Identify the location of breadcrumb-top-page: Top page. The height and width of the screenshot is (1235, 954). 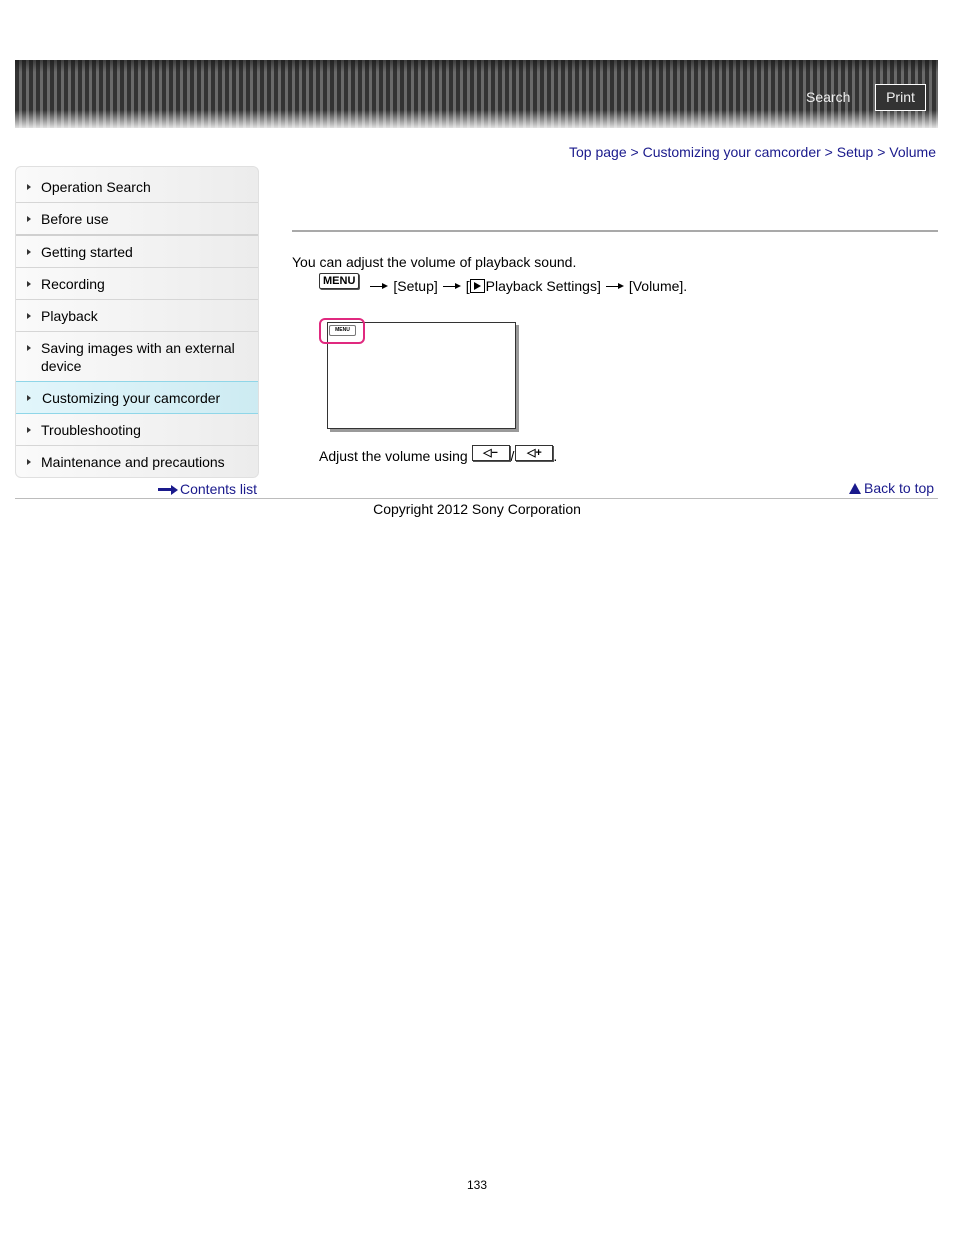
(598, 152).